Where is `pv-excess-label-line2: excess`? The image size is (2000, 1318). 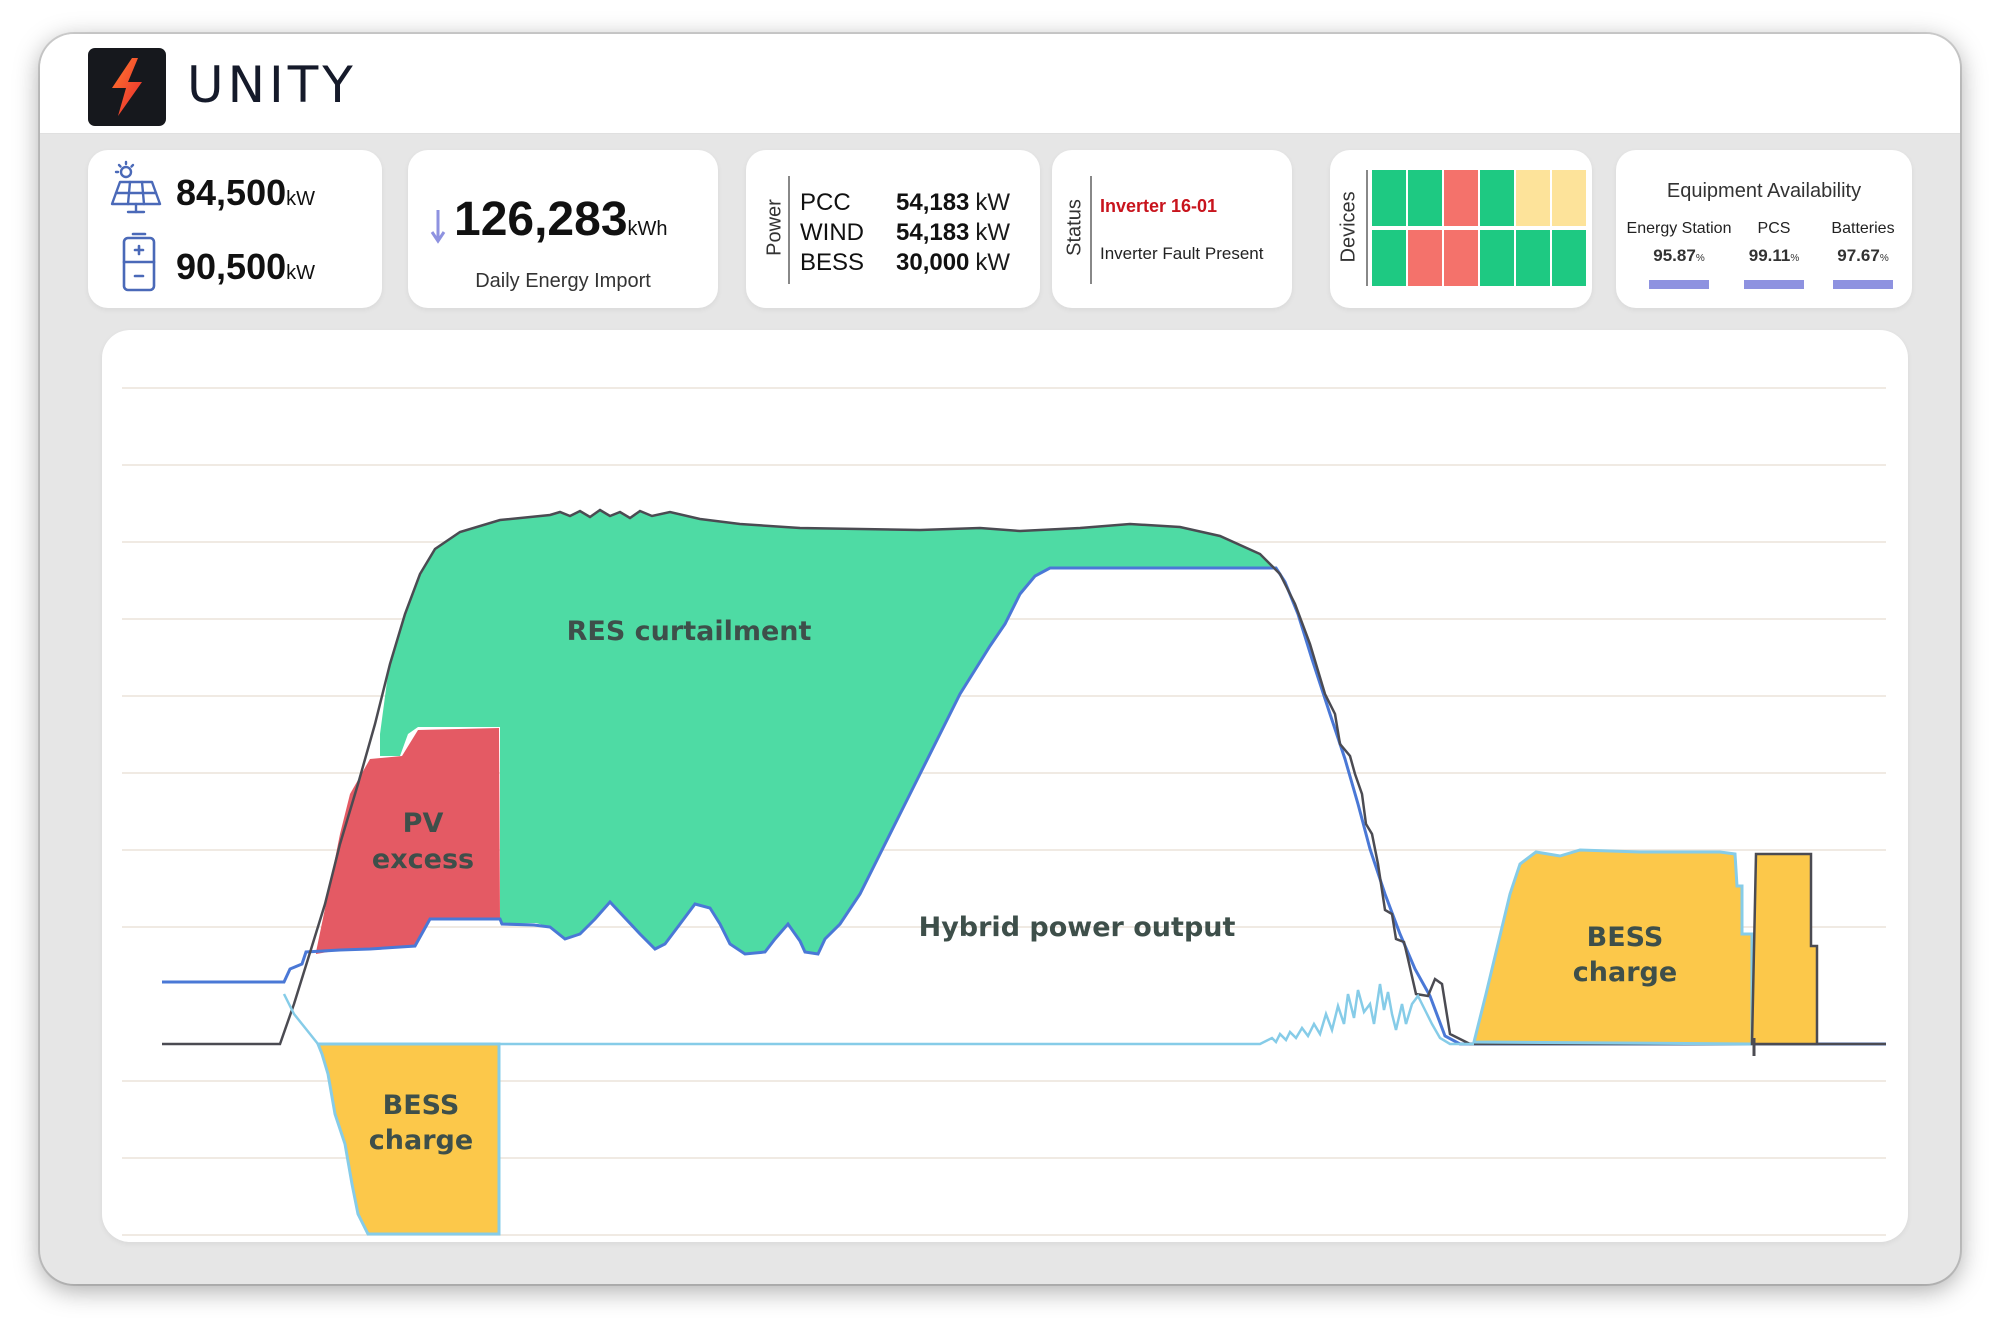 pv-excess-label-line2: excess is located at coordinates (423, 859).